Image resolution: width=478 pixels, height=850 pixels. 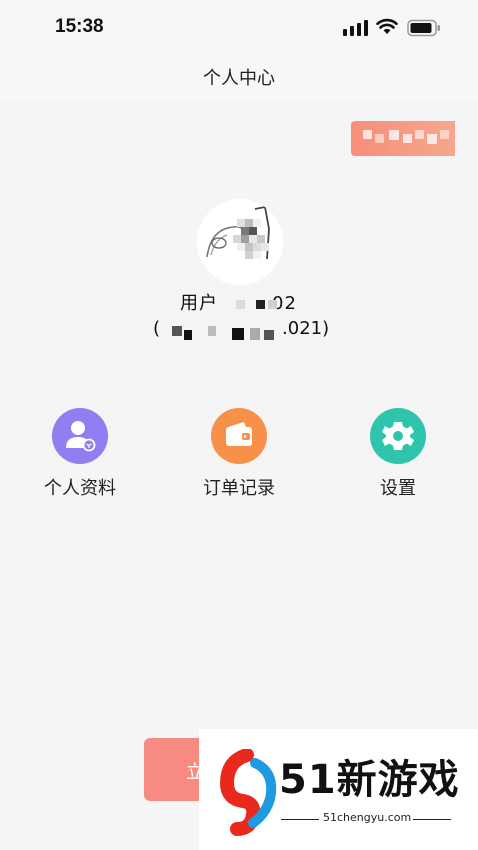 What do you see at coordinates (300, 819) in the screenshot?
I see `watermark-line-left` at bounding box center [300, 819].